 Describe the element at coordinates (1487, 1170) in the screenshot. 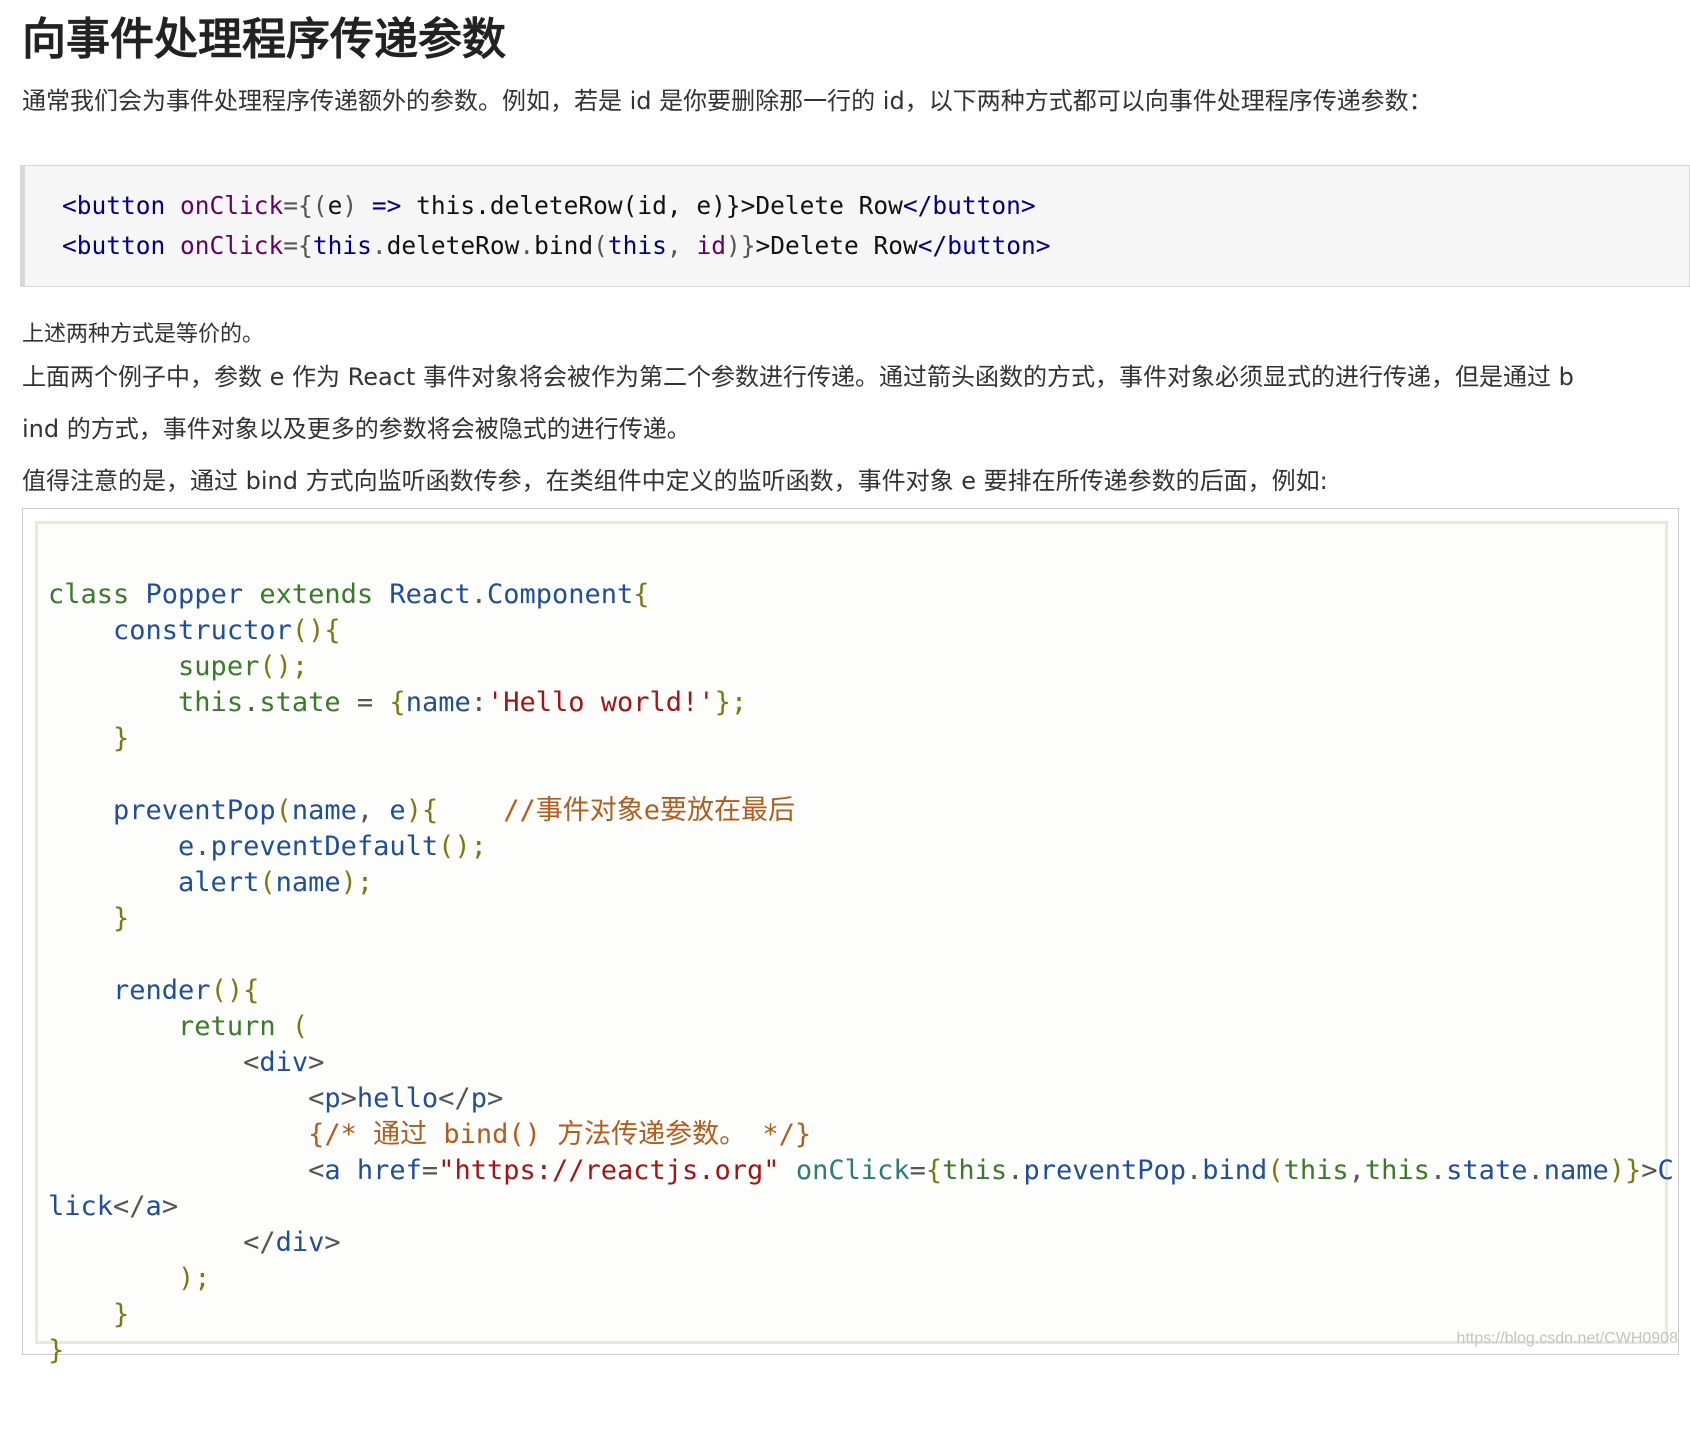

I see `code-token: state` at that location.